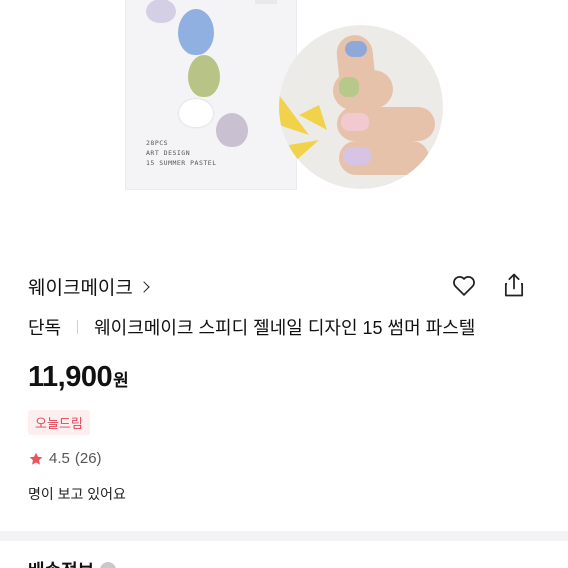  I want to click on shipping-section-title: 배송정보, so click(72, 562).